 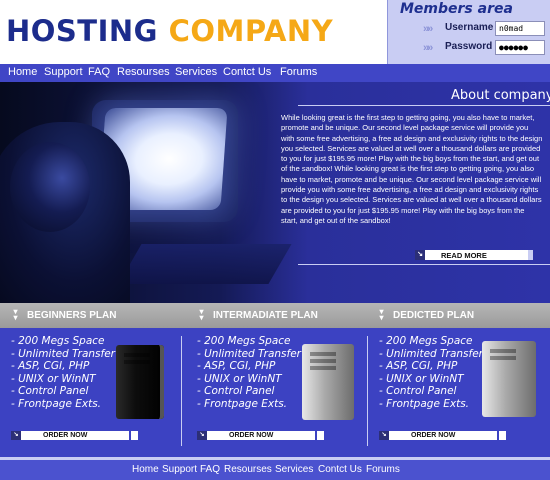 What do you see at coordinates (179, 469) in the screenshot?
I see `footer-nav-support: Support` at bounding box center [179, 469].